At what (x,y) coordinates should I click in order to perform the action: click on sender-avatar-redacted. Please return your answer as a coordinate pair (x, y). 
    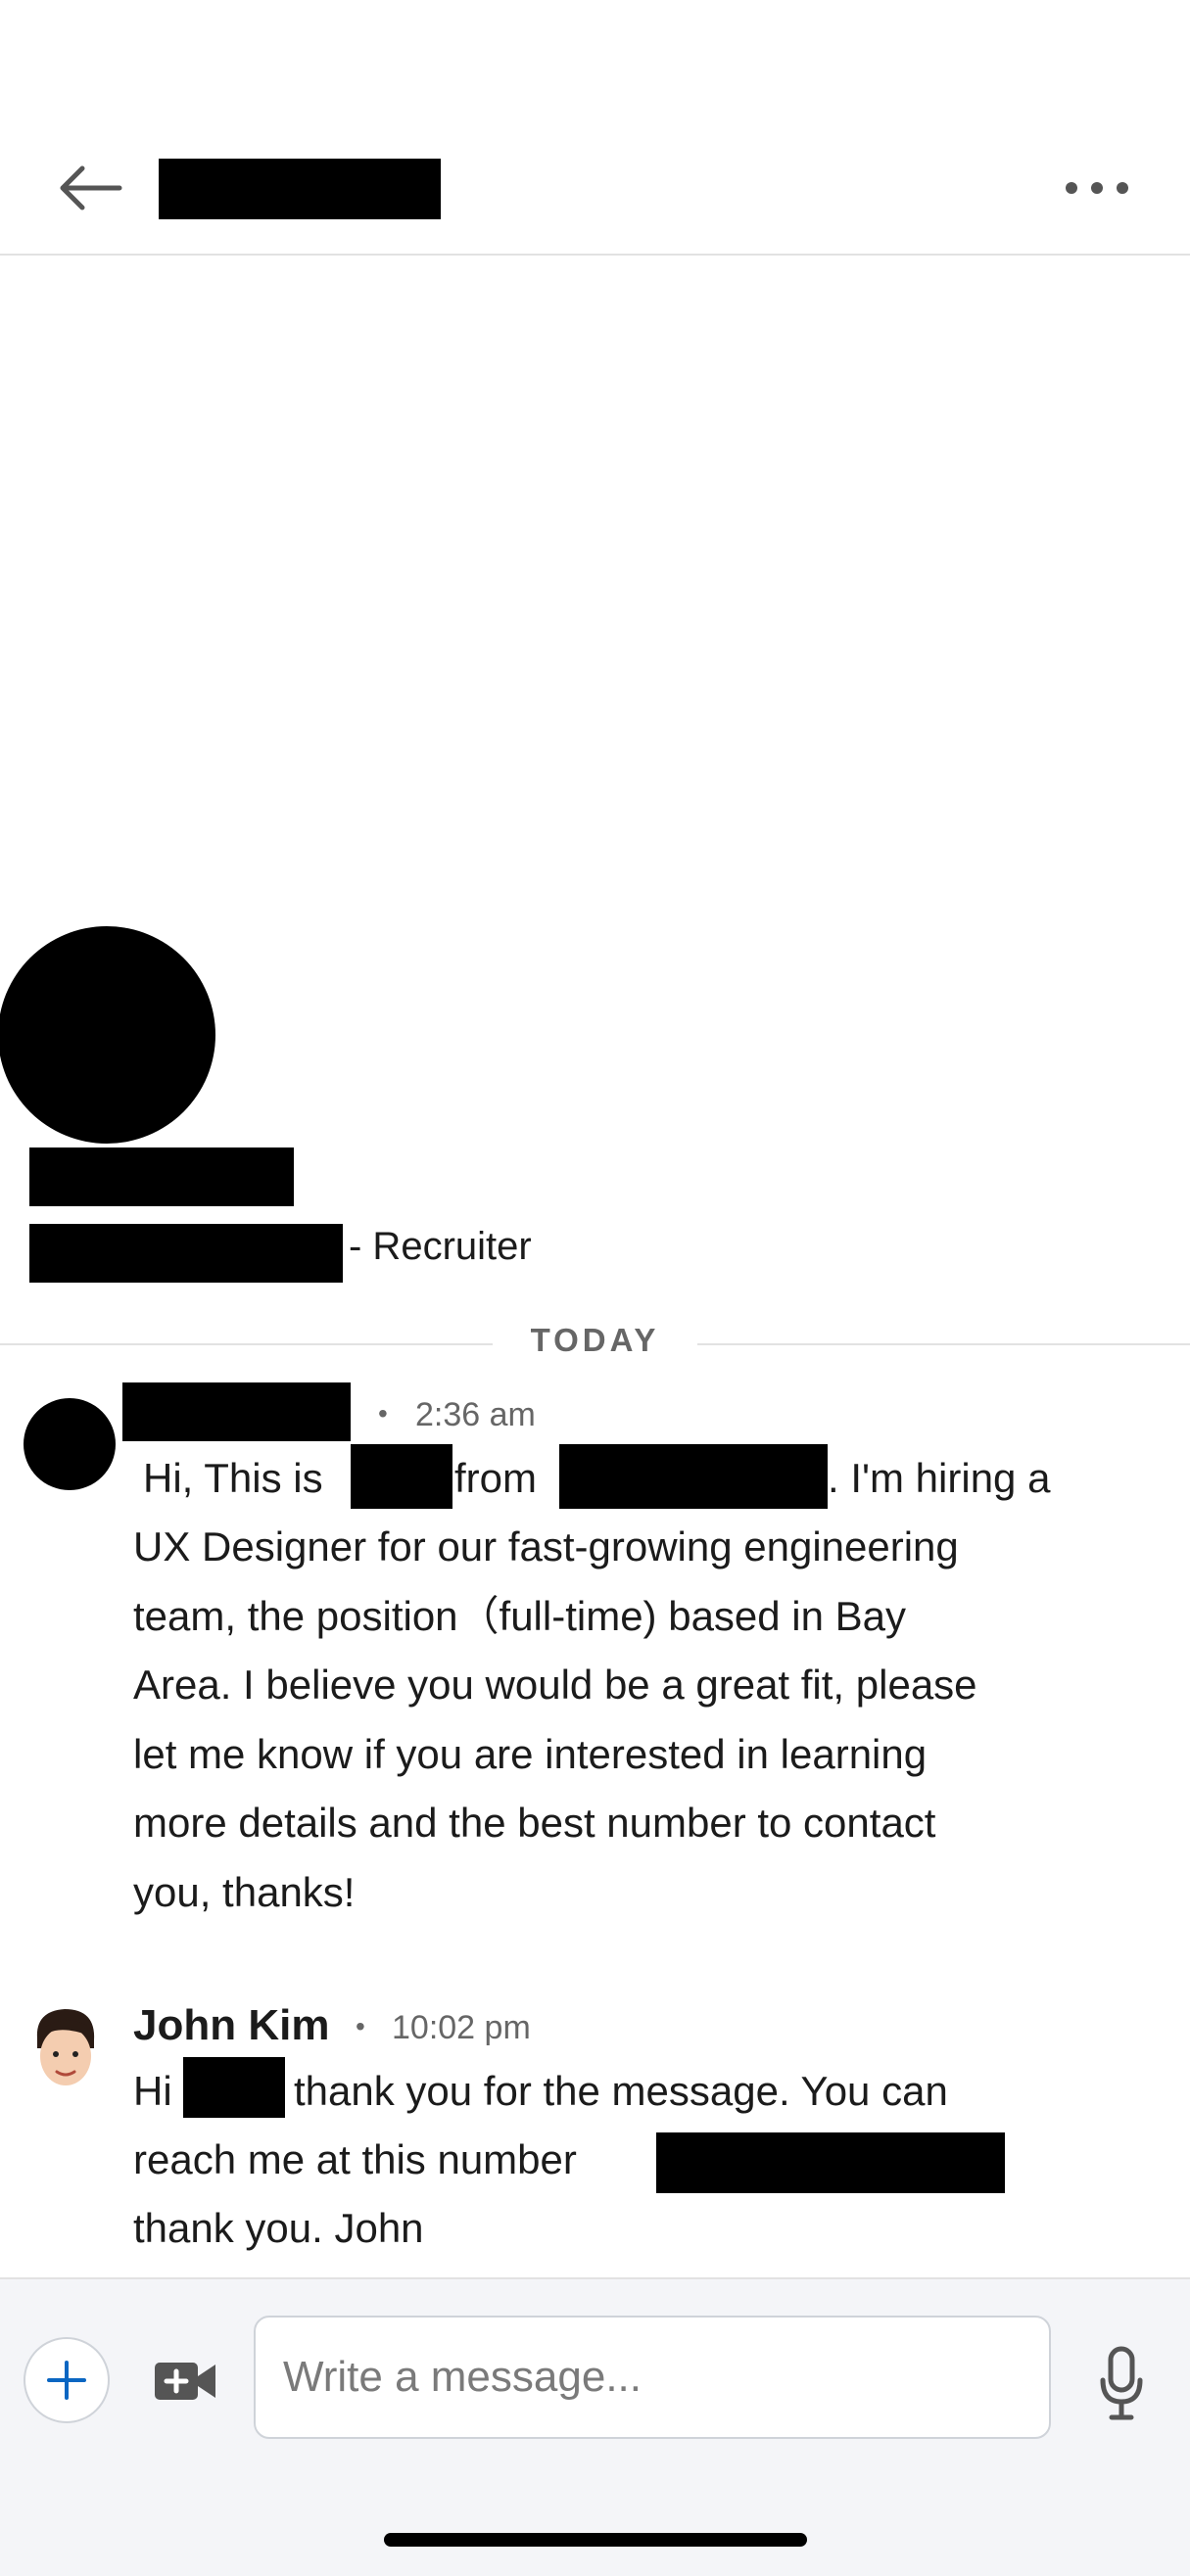
    Looking at the image, I should click on (70, 1444).